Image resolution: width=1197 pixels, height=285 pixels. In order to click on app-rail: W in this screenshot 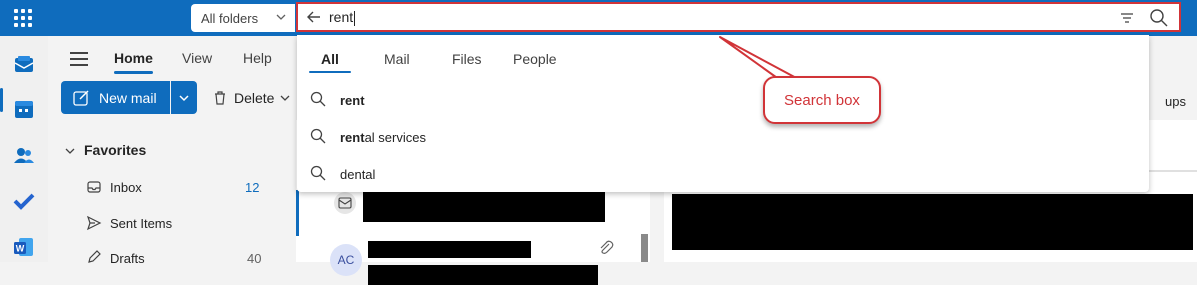, I will do `click(24, 149)`.